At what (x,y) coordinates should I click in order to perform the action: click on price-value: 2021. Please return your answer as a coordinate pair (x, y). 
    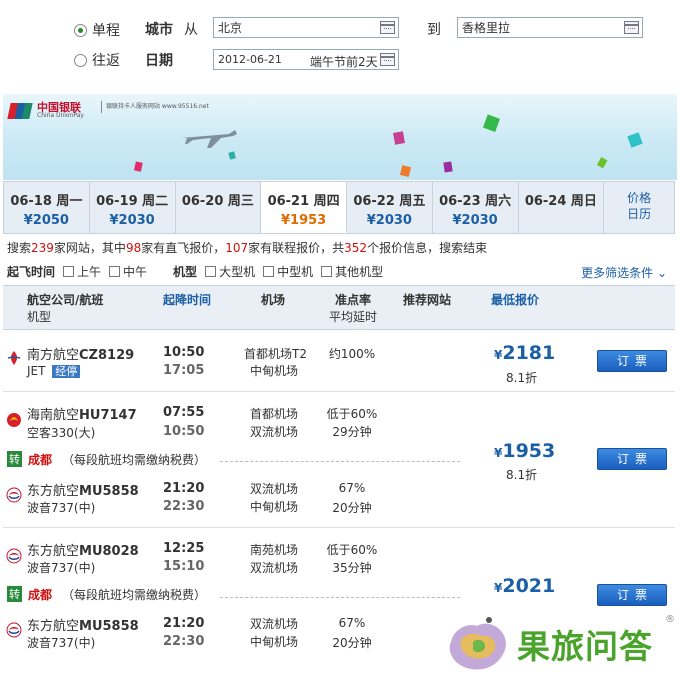
    Looking at the image, I should click on (529, 586).